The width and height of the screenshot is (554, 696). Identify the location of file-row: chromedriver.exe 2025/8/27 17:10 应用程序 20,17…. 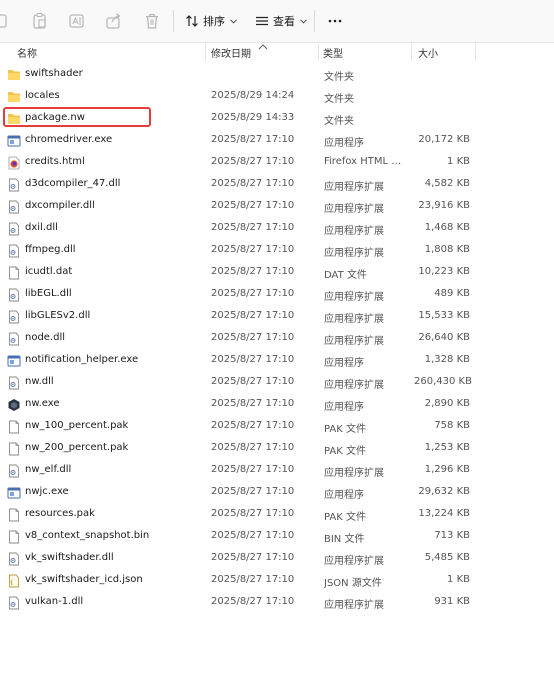
(277, 141).